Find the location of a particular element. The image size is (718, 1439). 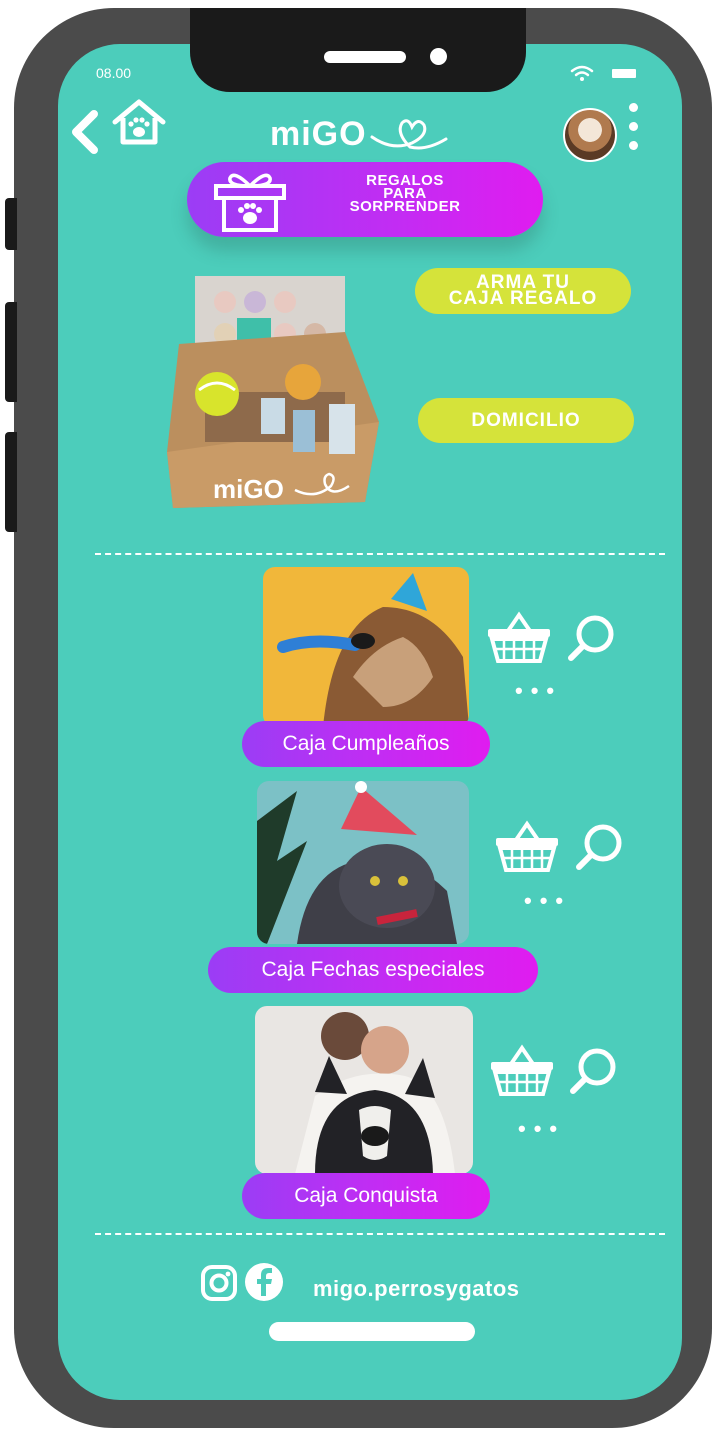

back-chevron-icon is located at coordinates (85, 132).